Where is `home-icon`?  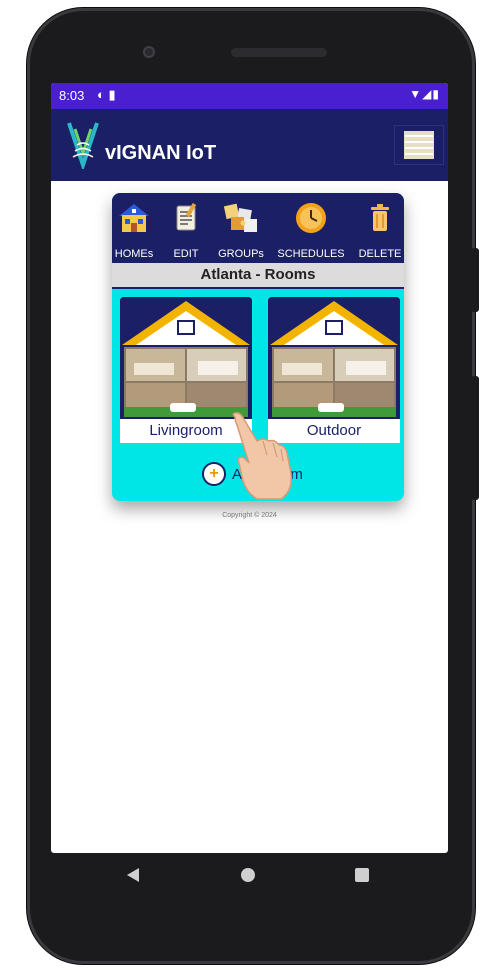 home-icon is located at coordinates (248, 875).